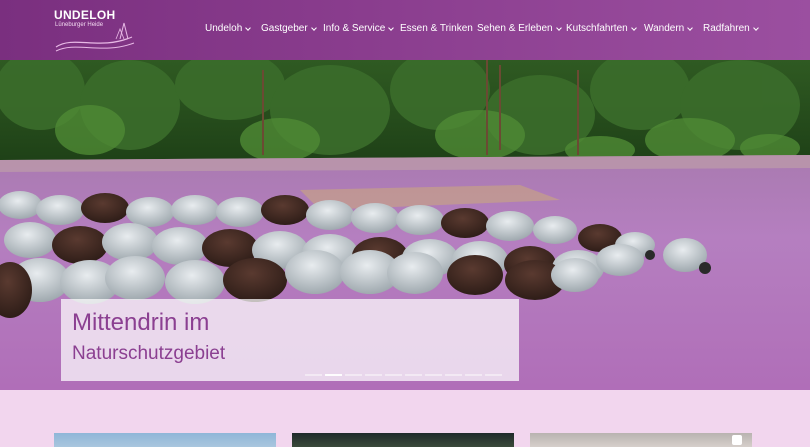  I want to click on nav-item-gastgeber: Gastgeber, so click(289, 28).